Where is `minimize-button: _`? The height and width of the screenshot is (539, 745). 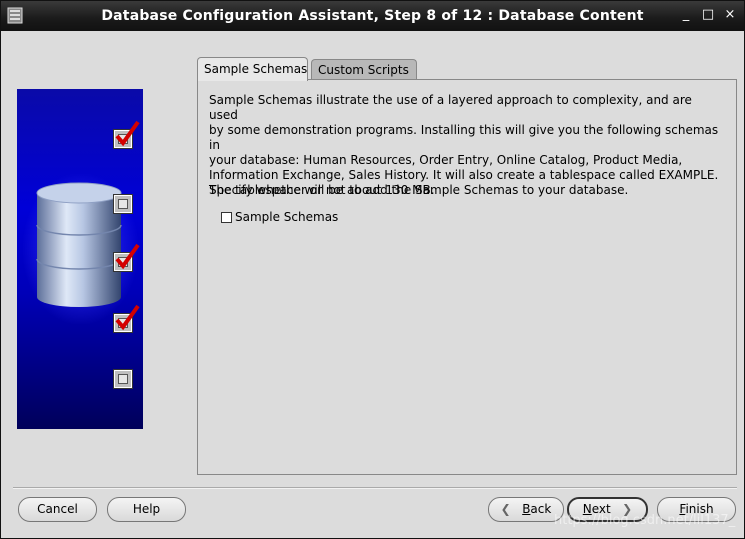 minimize-button: _ is located at coordinates (686, 15).